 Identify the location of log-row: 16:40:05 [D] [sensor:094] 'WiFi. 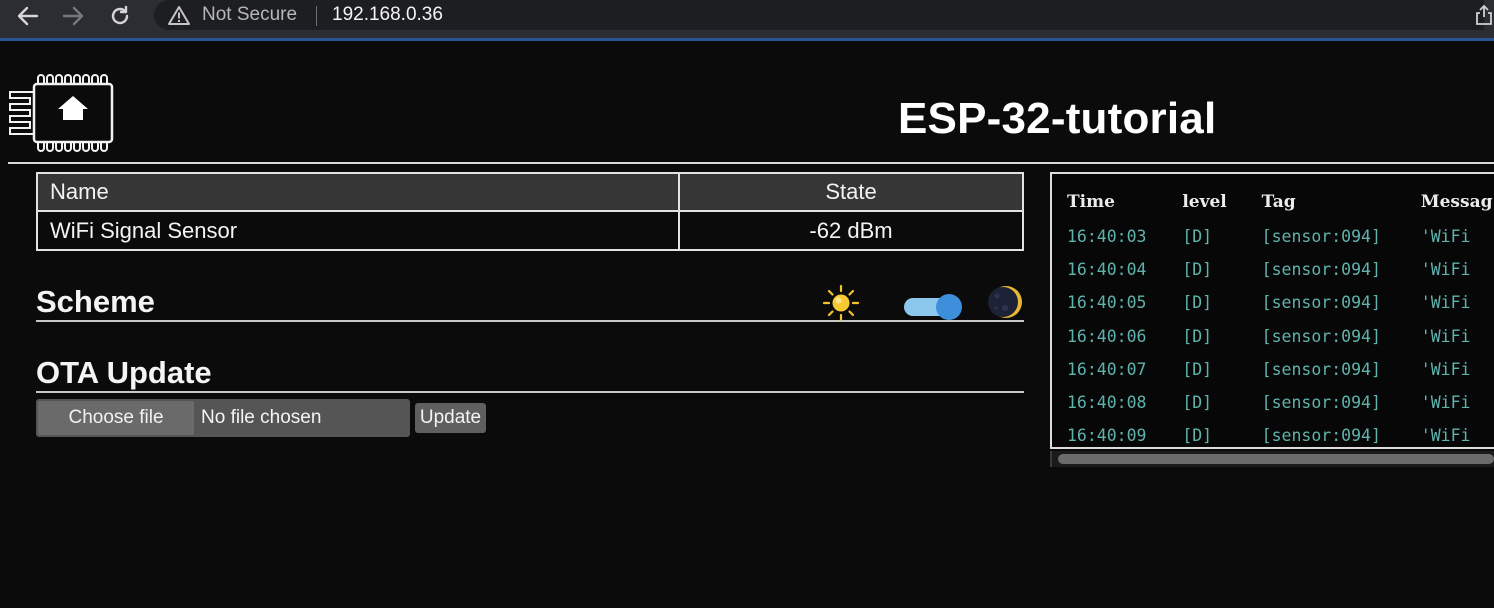
(1280, 302).